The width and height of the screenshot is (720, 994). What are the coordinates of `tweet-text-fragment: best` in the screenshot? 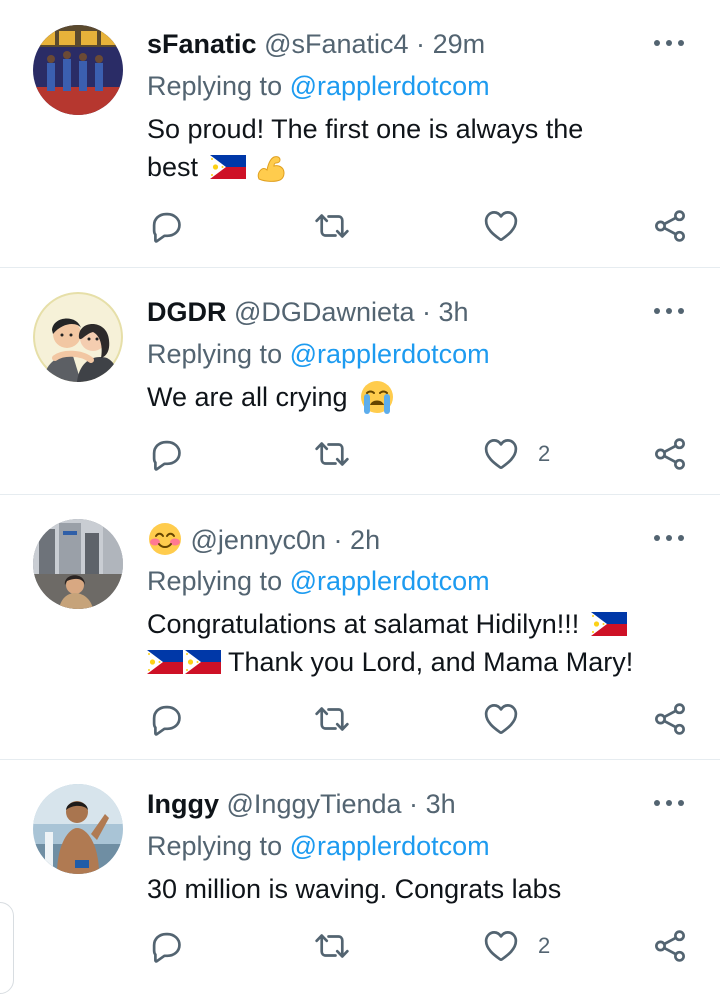 It's located at (173, 167).